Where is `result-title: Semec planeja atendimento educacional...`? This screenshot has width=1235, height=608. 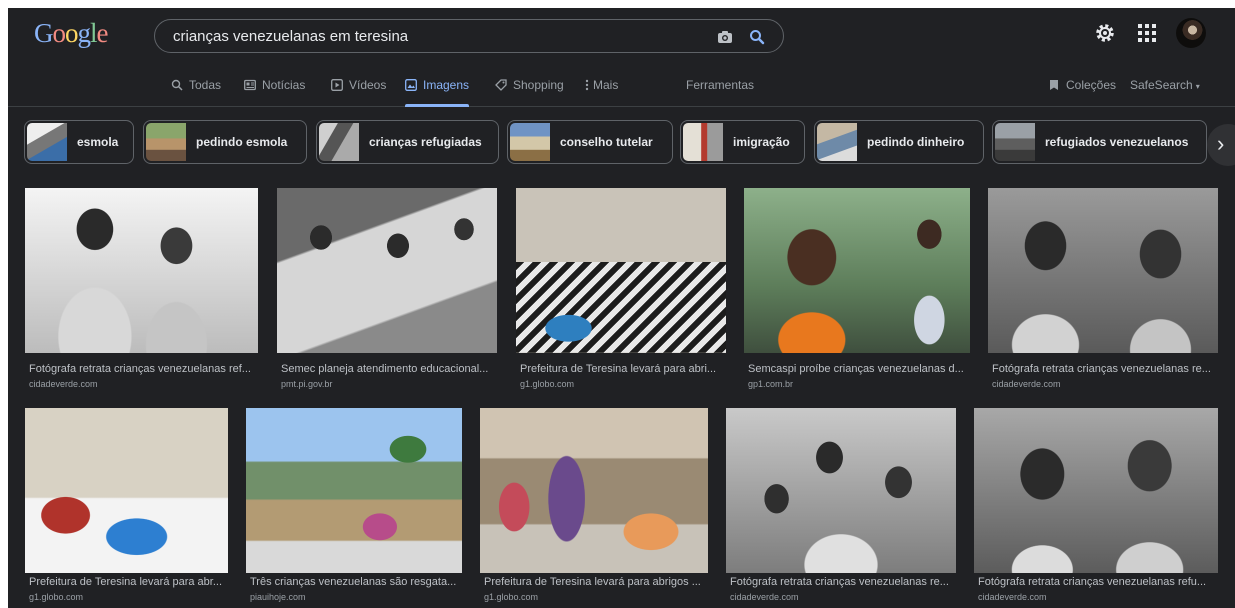 result-title: Semec planeja atendimento educacional... is located at coordinates (386, 369).